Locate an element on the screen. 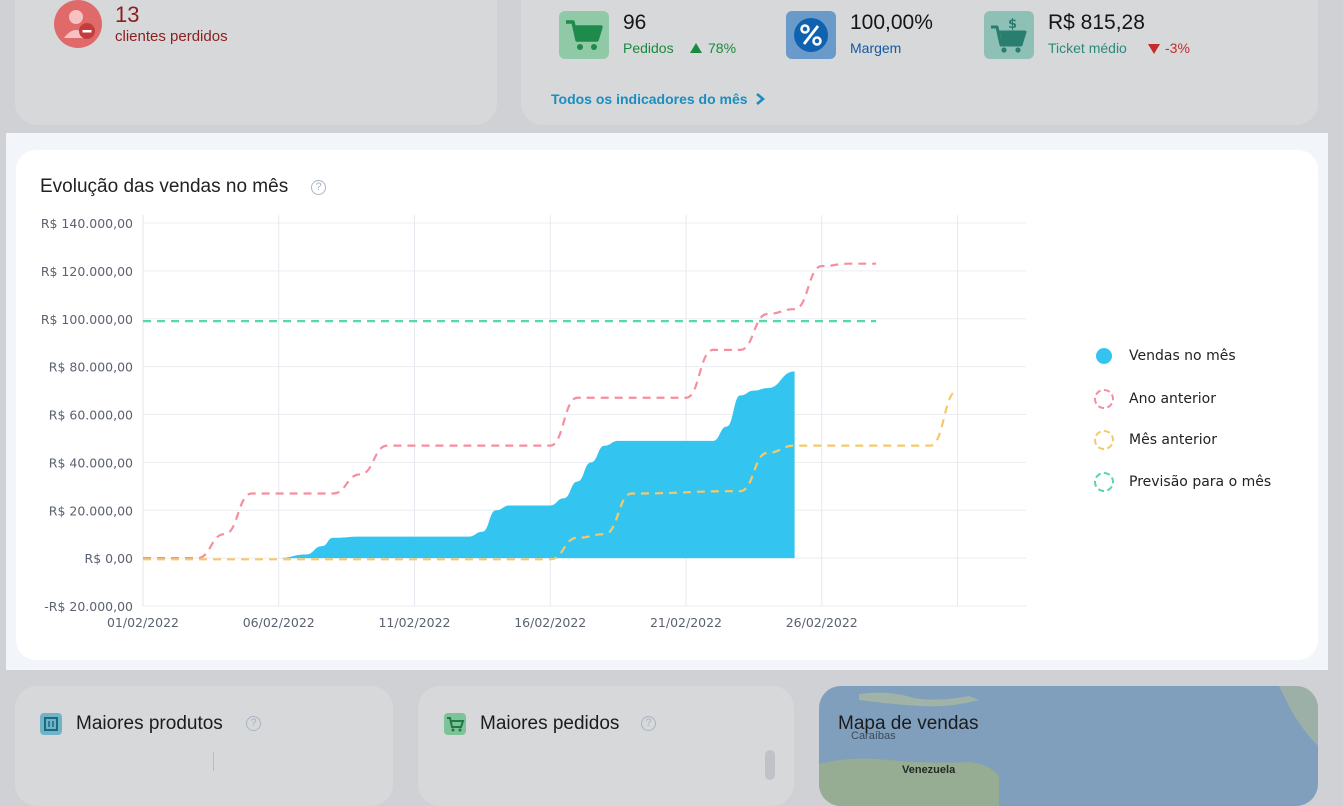  legend-item-ano-anterior: Ano anterior is located at coordinates (1155, 399).